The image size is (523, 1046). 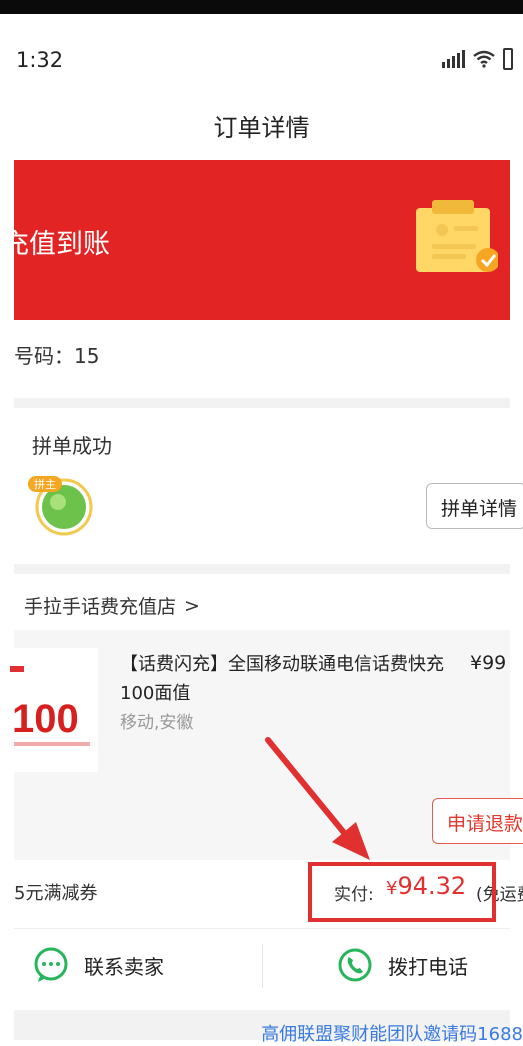 I want to click on group-owner-badge: 拼主, so click(x=45, y=484).